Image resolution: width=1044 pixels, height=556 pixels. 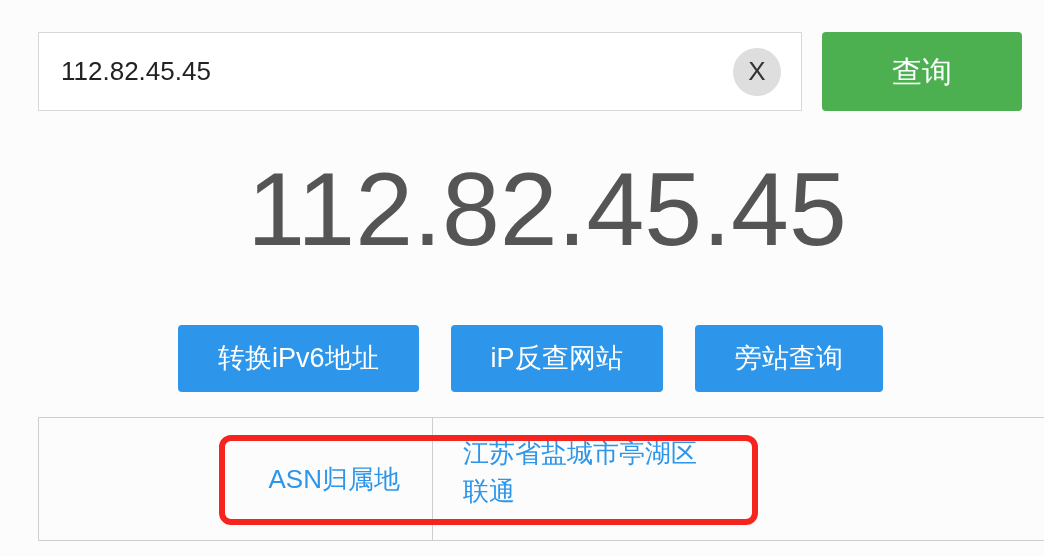 I want to click on search-input: 112.82.45.45, so click(x=397, y=71).